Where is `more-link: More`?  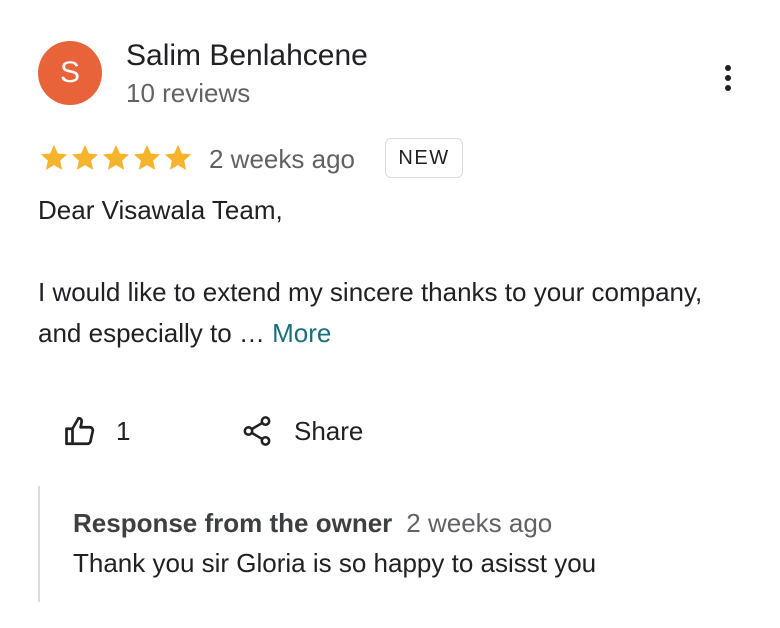 more-link: More is located at coordinates (301, 333).